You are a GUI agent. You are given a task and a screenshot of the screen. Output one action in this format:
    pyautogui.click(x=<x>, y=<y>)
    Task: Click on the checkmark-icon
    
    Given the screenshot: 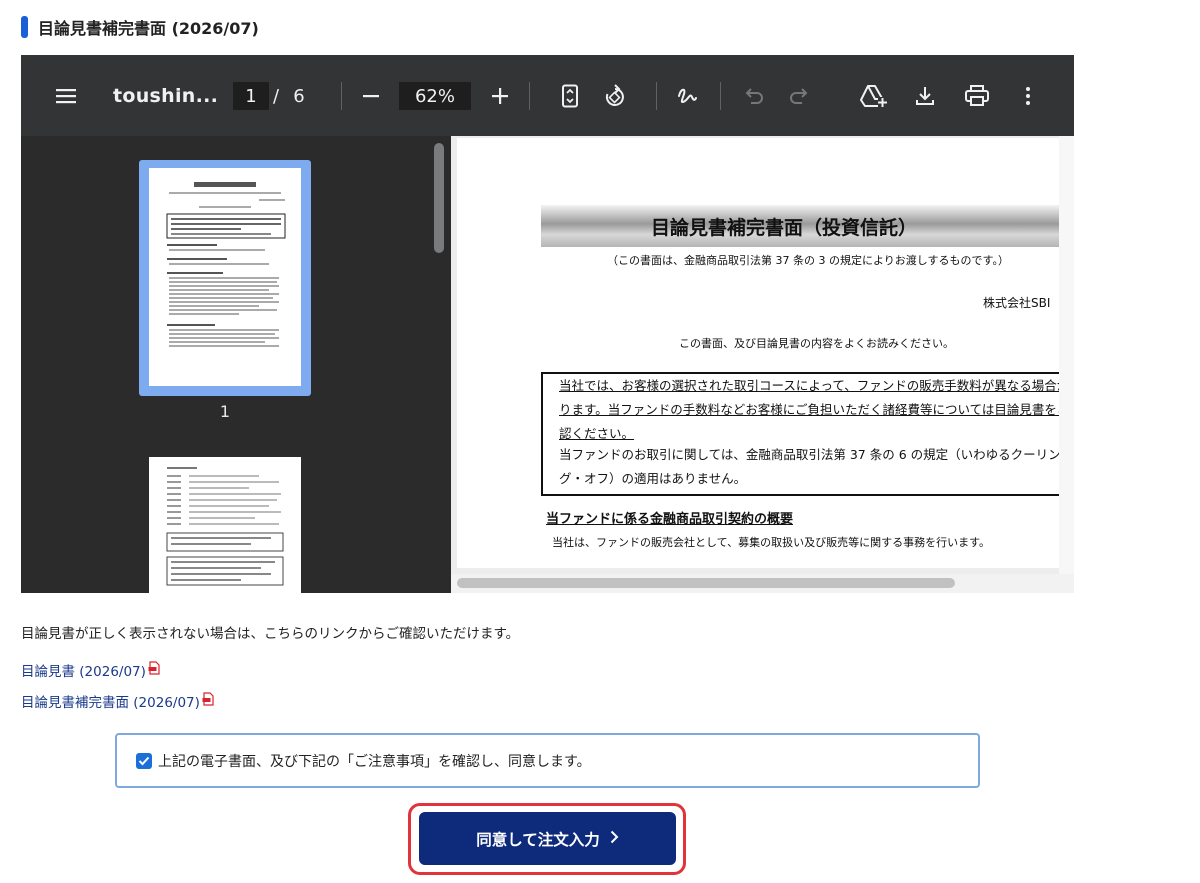 What is the action you would take?
    pyautogui.click(x=144, y=760)
    